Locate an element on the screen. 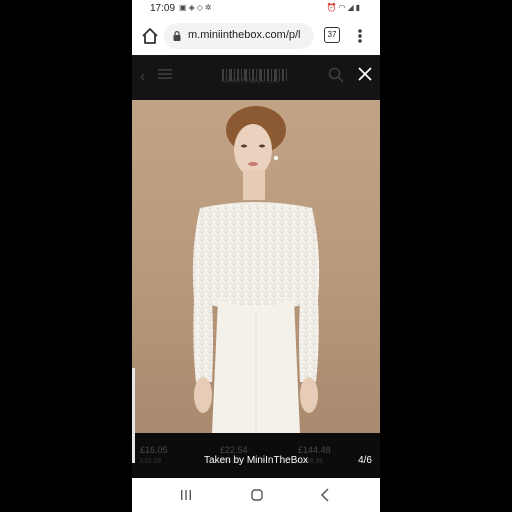 This screenshot has width=512, height=512. hamburger-menu-icon is located at coordinates (165, 74).